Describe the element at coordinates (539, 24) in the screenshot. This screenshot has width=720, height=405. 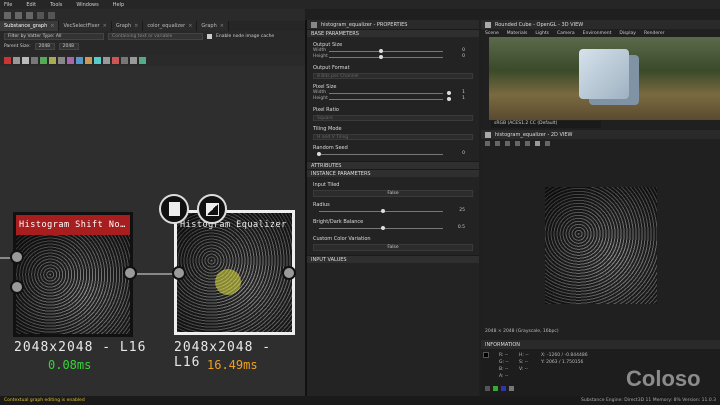
I see `3d-view-title: Rounded Cube - OpenGL - 3D VIEW` at that location.